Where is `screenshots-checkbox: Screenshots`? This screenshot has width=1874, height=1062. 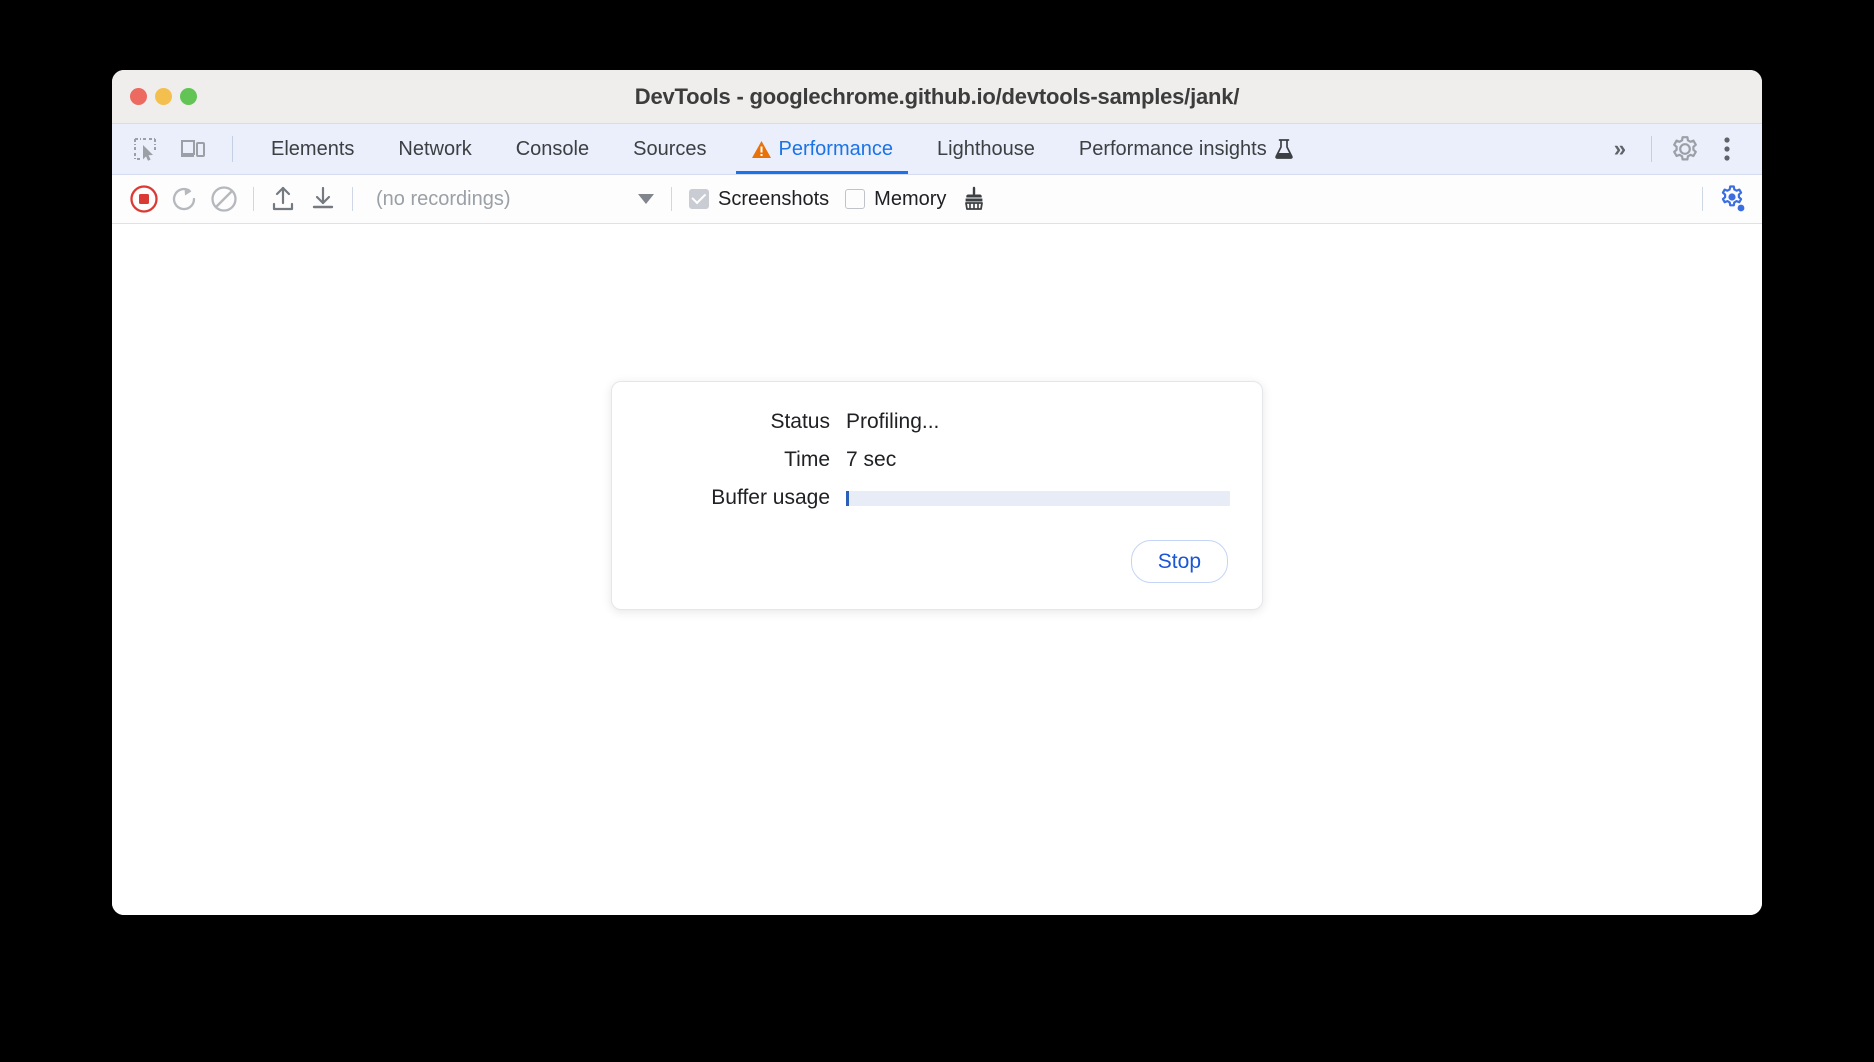 screenshots-checkbox: Screenshots is located at coordinates (759, 199).